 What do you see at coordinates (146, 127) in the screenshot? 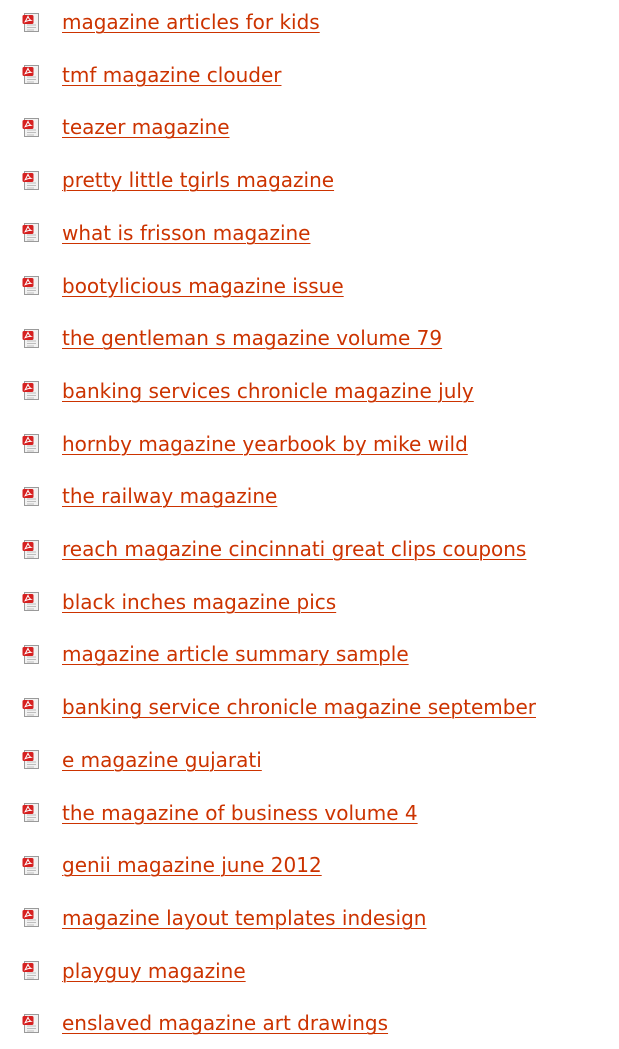
I see `document-link: teazer magazine` at bounding box center [146, 127].